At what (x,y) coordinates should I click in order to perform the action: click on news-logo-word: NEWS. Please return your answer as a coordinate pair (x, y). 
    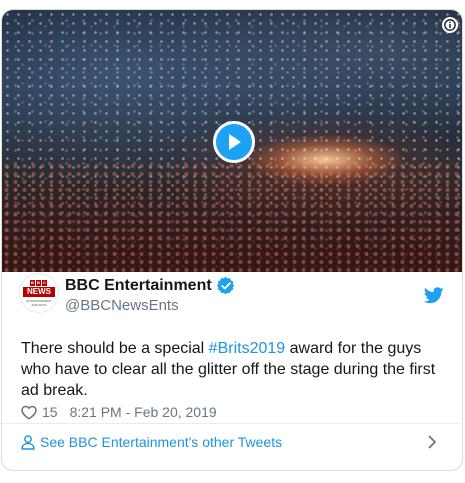
    Looking at the image, I should click on (39, 292).